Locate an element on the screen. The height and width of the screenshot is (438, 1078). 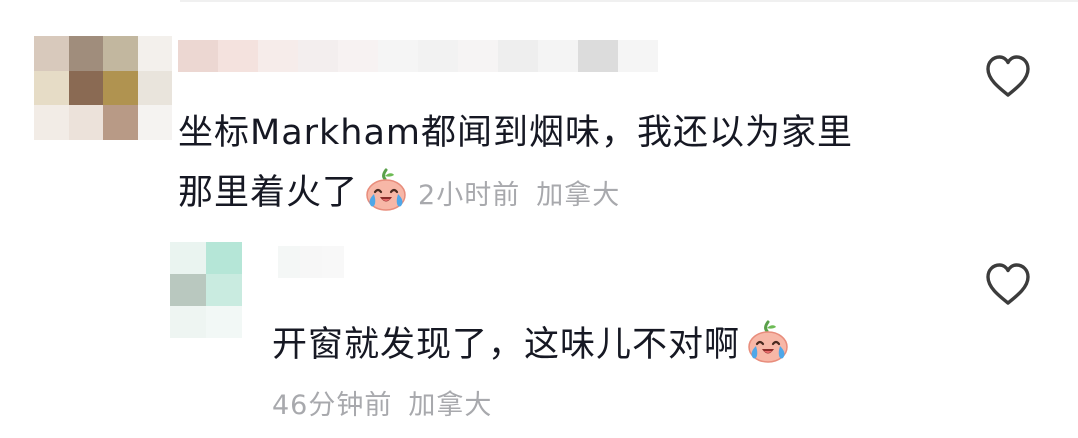
top-divider is located at coordinates (629, 1).